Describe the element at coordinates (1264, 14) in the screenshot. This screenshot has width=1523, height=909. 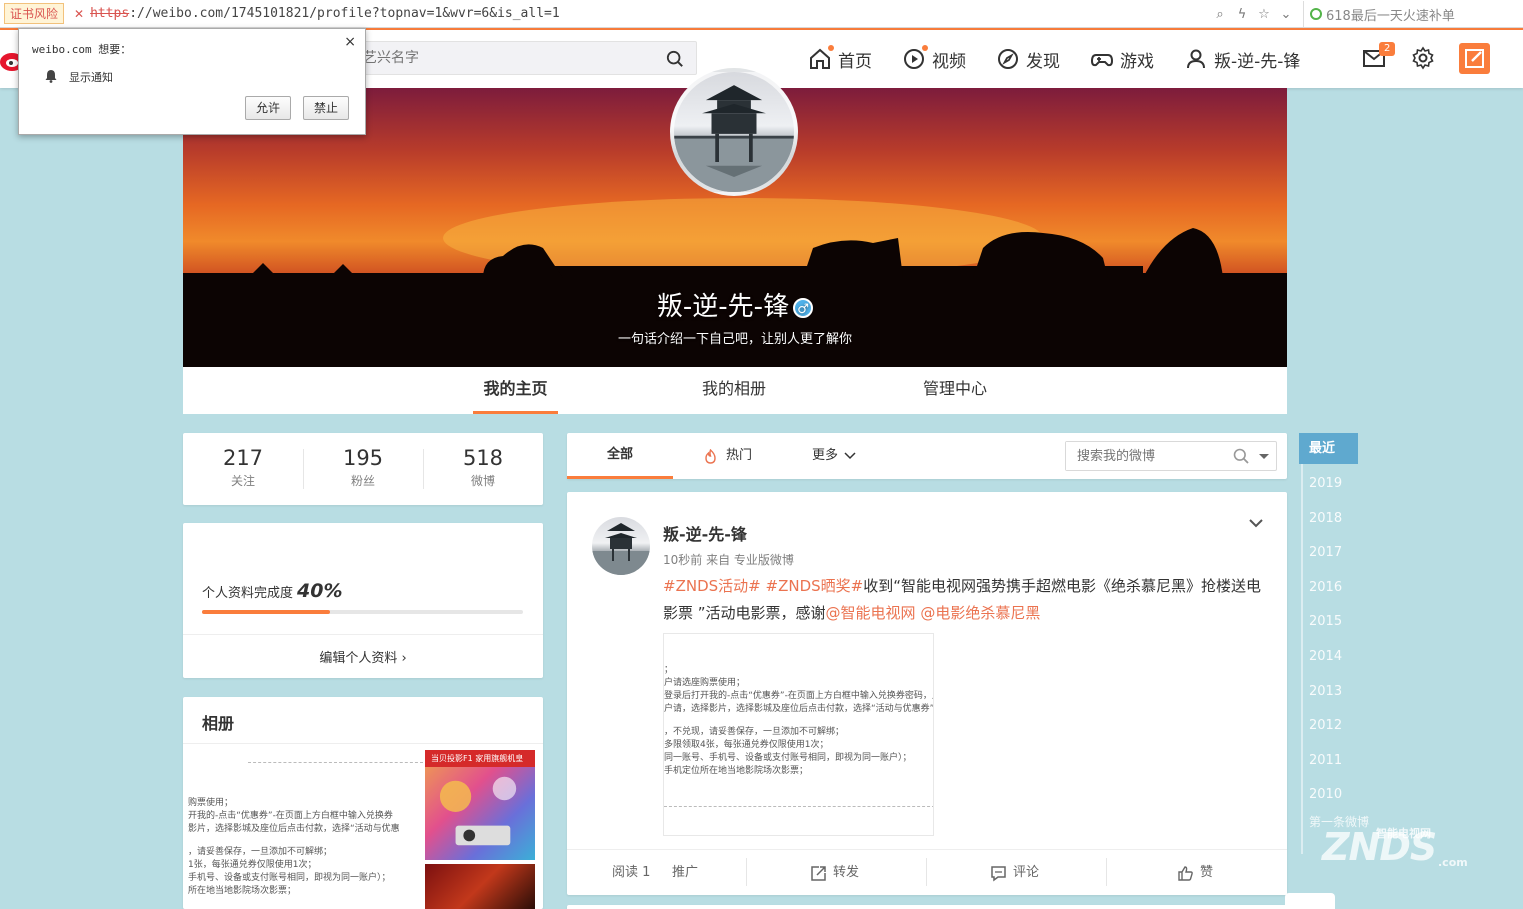
I see `bookmark-star-icon: ☆` at that location.